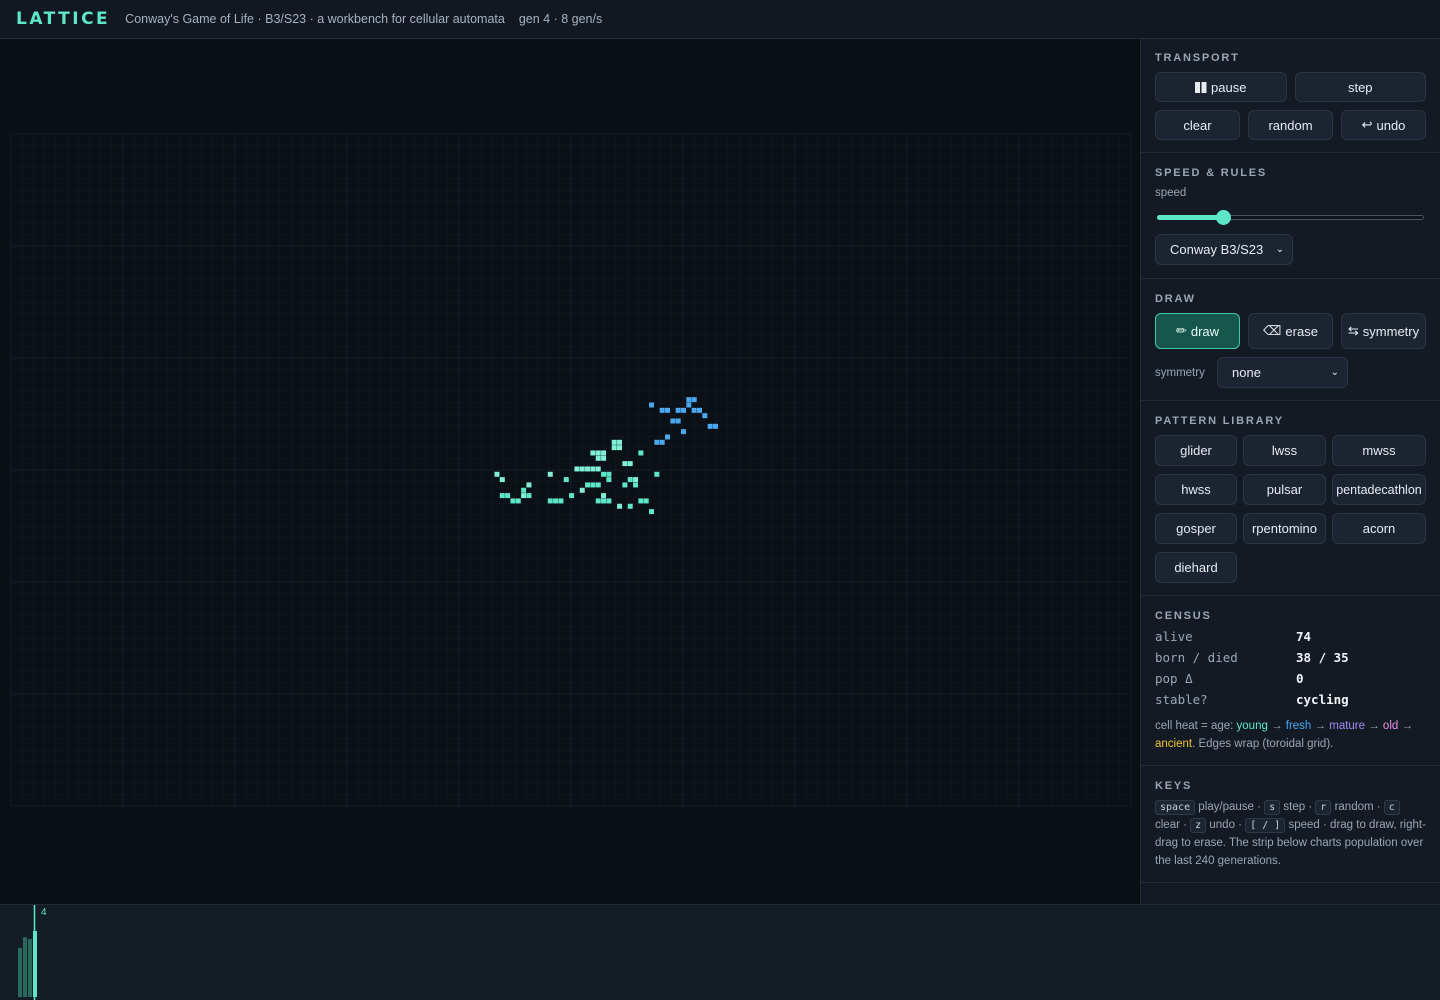  I want to click on erase-mode-button: ⌫ erase, so click(1290, 331).